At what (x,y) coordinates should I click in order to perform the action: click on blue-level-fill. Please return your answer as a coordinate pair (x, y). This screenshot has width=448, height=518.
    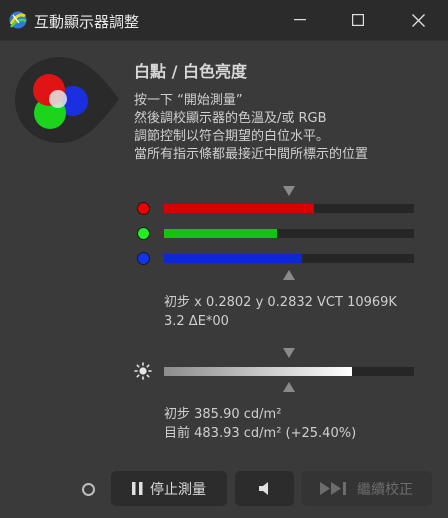
    Looking at the image, I should click on (233, 258).